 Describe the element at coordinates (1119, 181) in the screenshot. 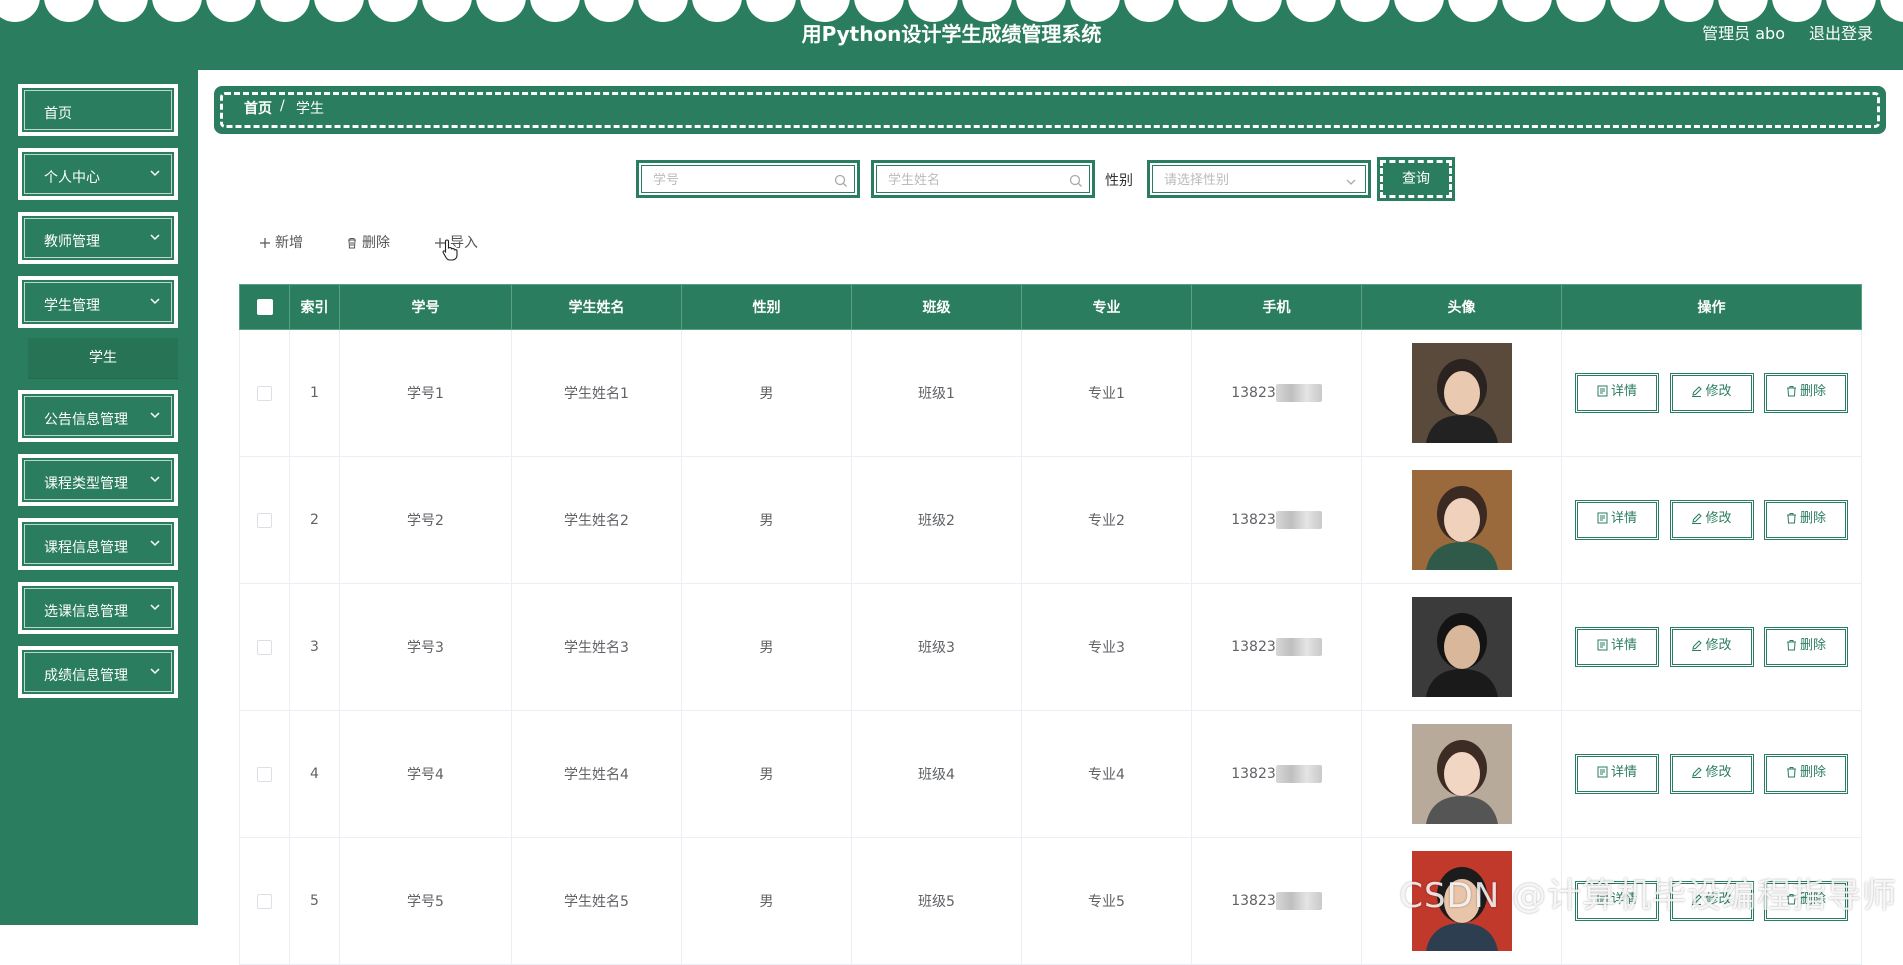

I see `gender-label: 性别` at that location.